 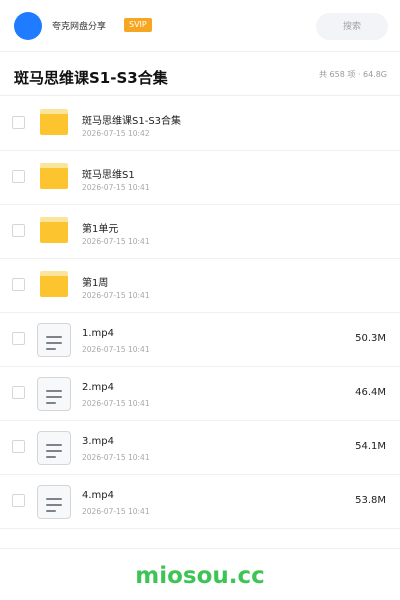 I want to click on footer: miosou.cc, so click(x=200, y=574).